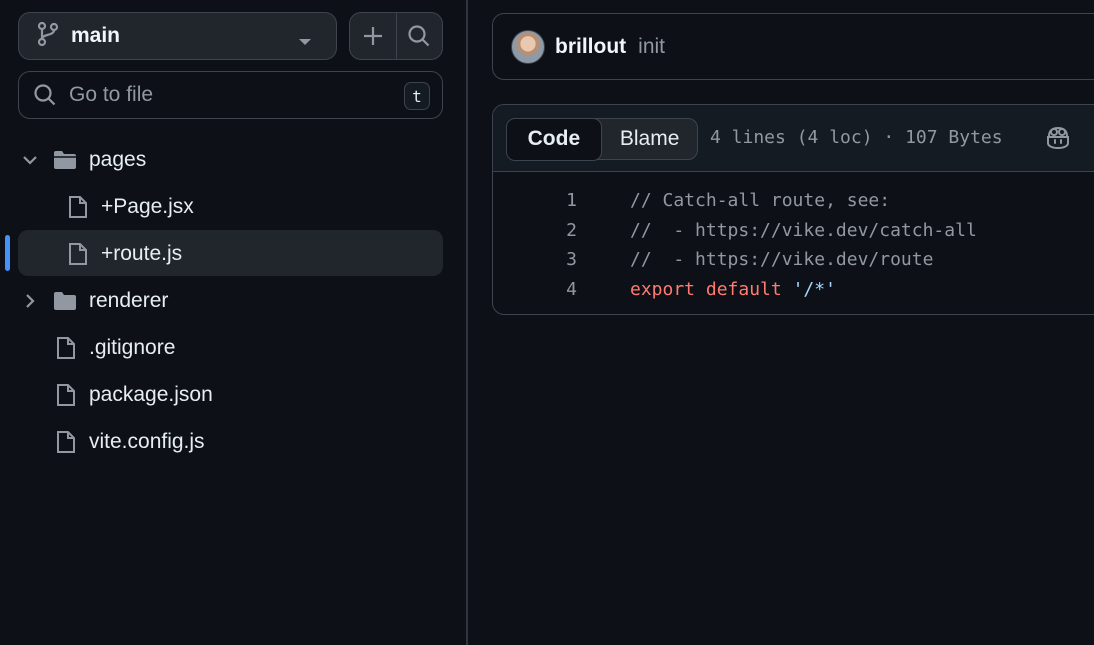 The height and width of the screenshot is (645, 1094). I want to click on line-number: 3, so click(535, 259).